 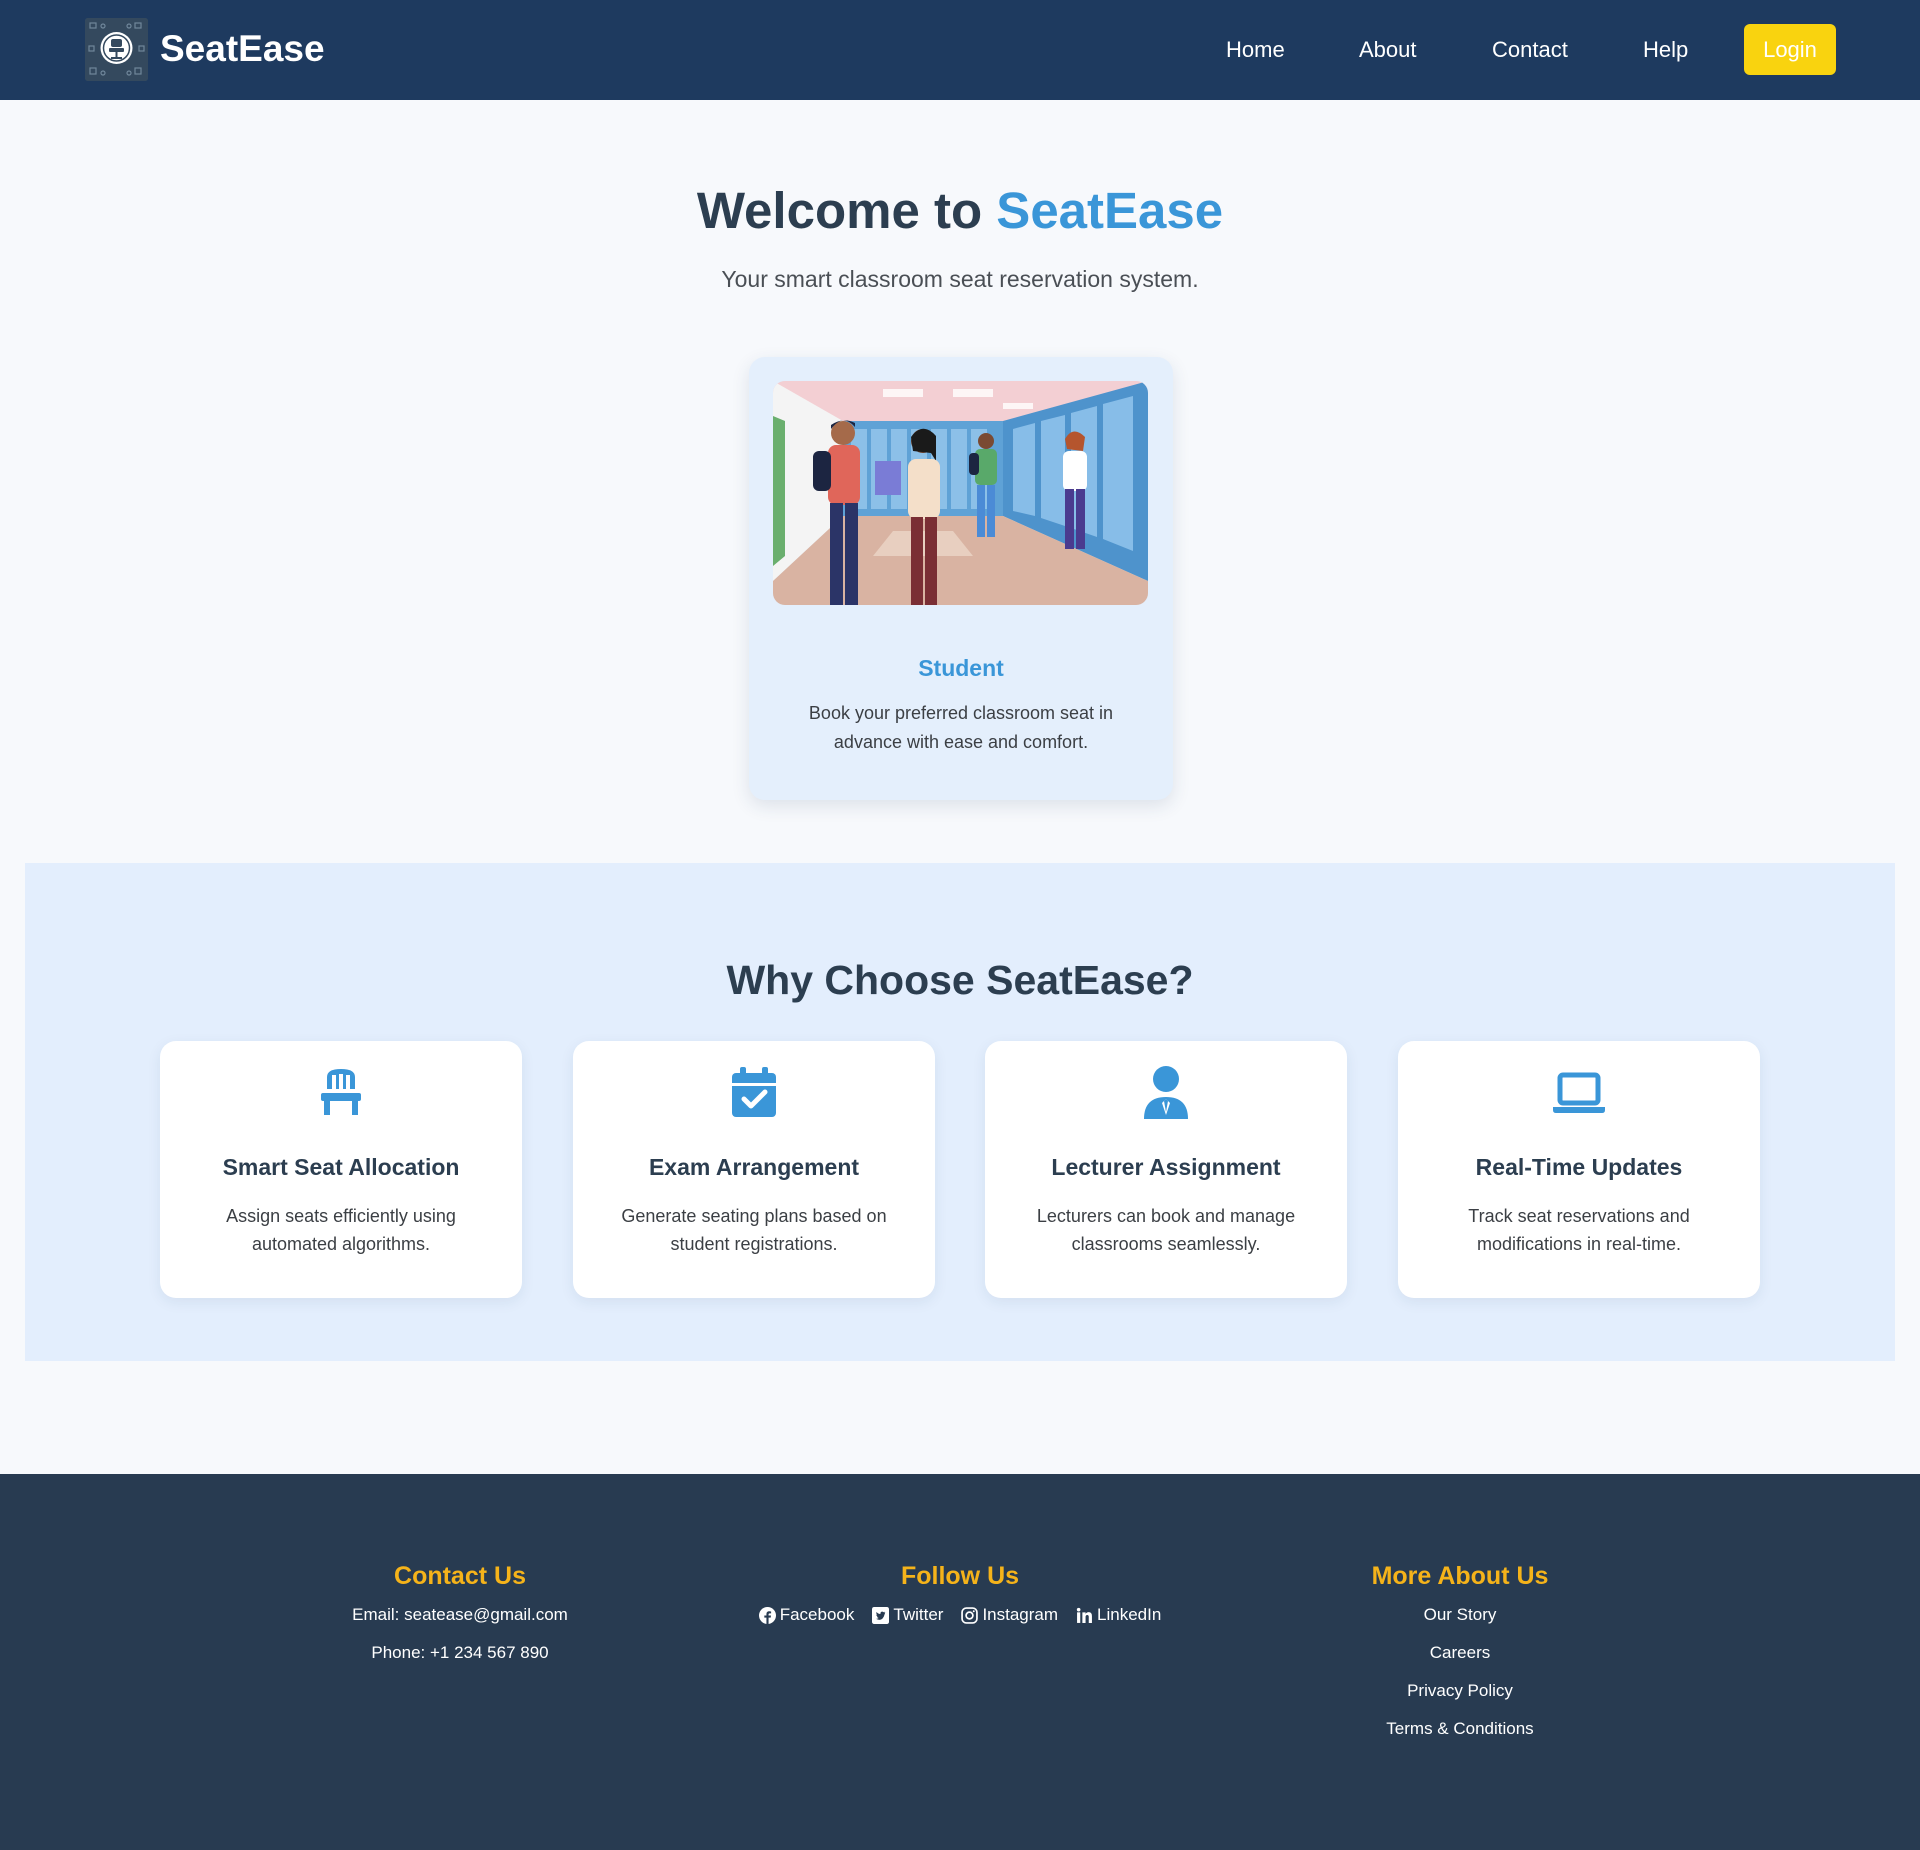 What do you see at coordinates (341, 1167) in the screenshot?
I see `feature-title: Smart Seat Allocation` at bounding box center [341, 1167].